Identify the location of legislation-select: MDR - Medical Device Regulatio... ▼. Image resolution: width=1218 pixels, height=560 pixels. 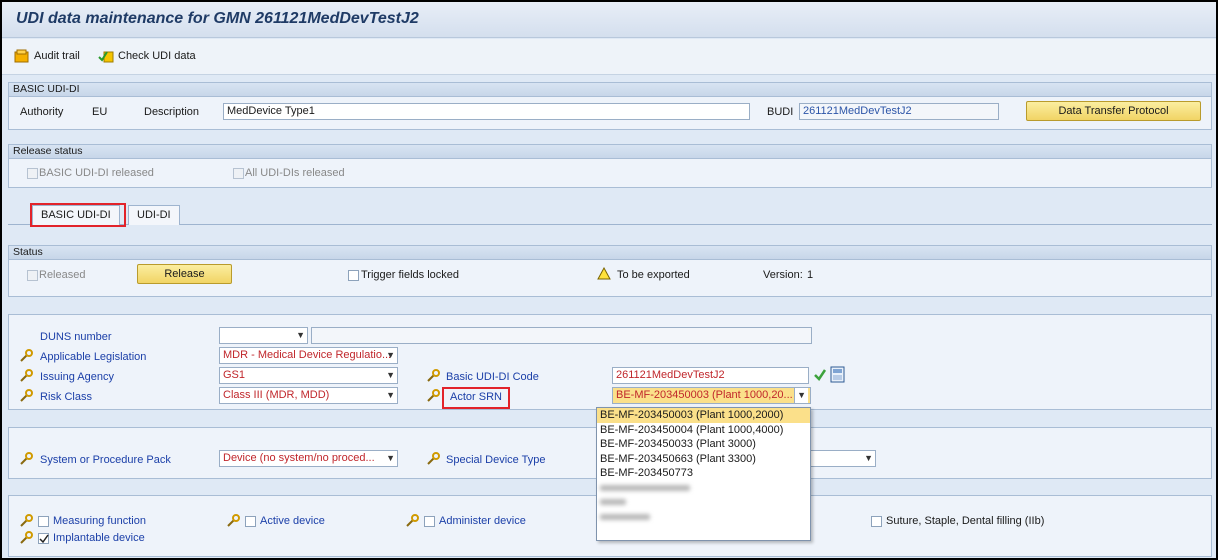
(308, 355).